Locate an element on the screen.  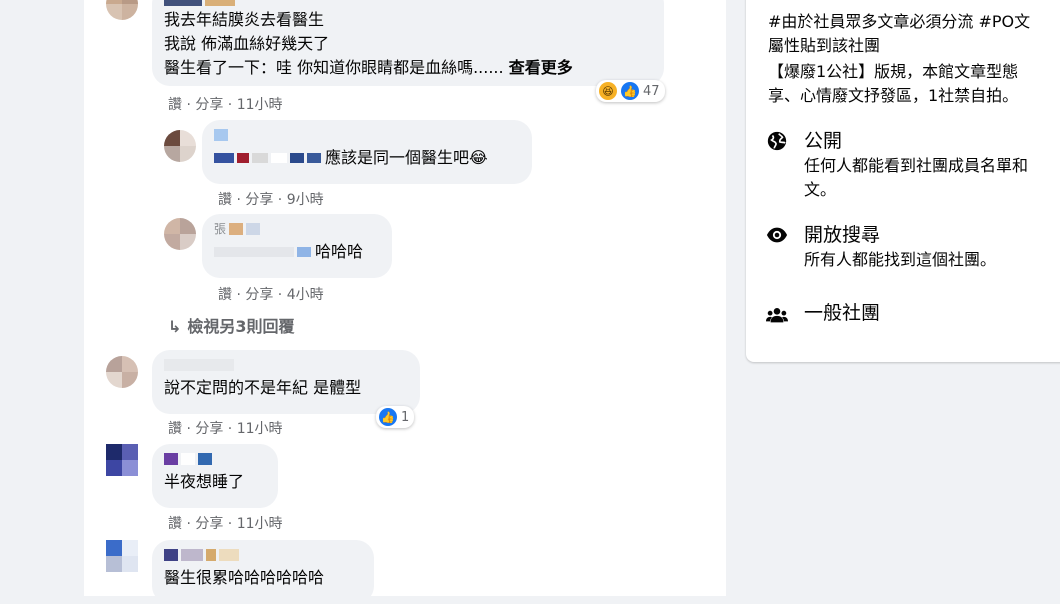
comment-text: 應該是同一個醫生吧 is located at coordinates (397, 157).